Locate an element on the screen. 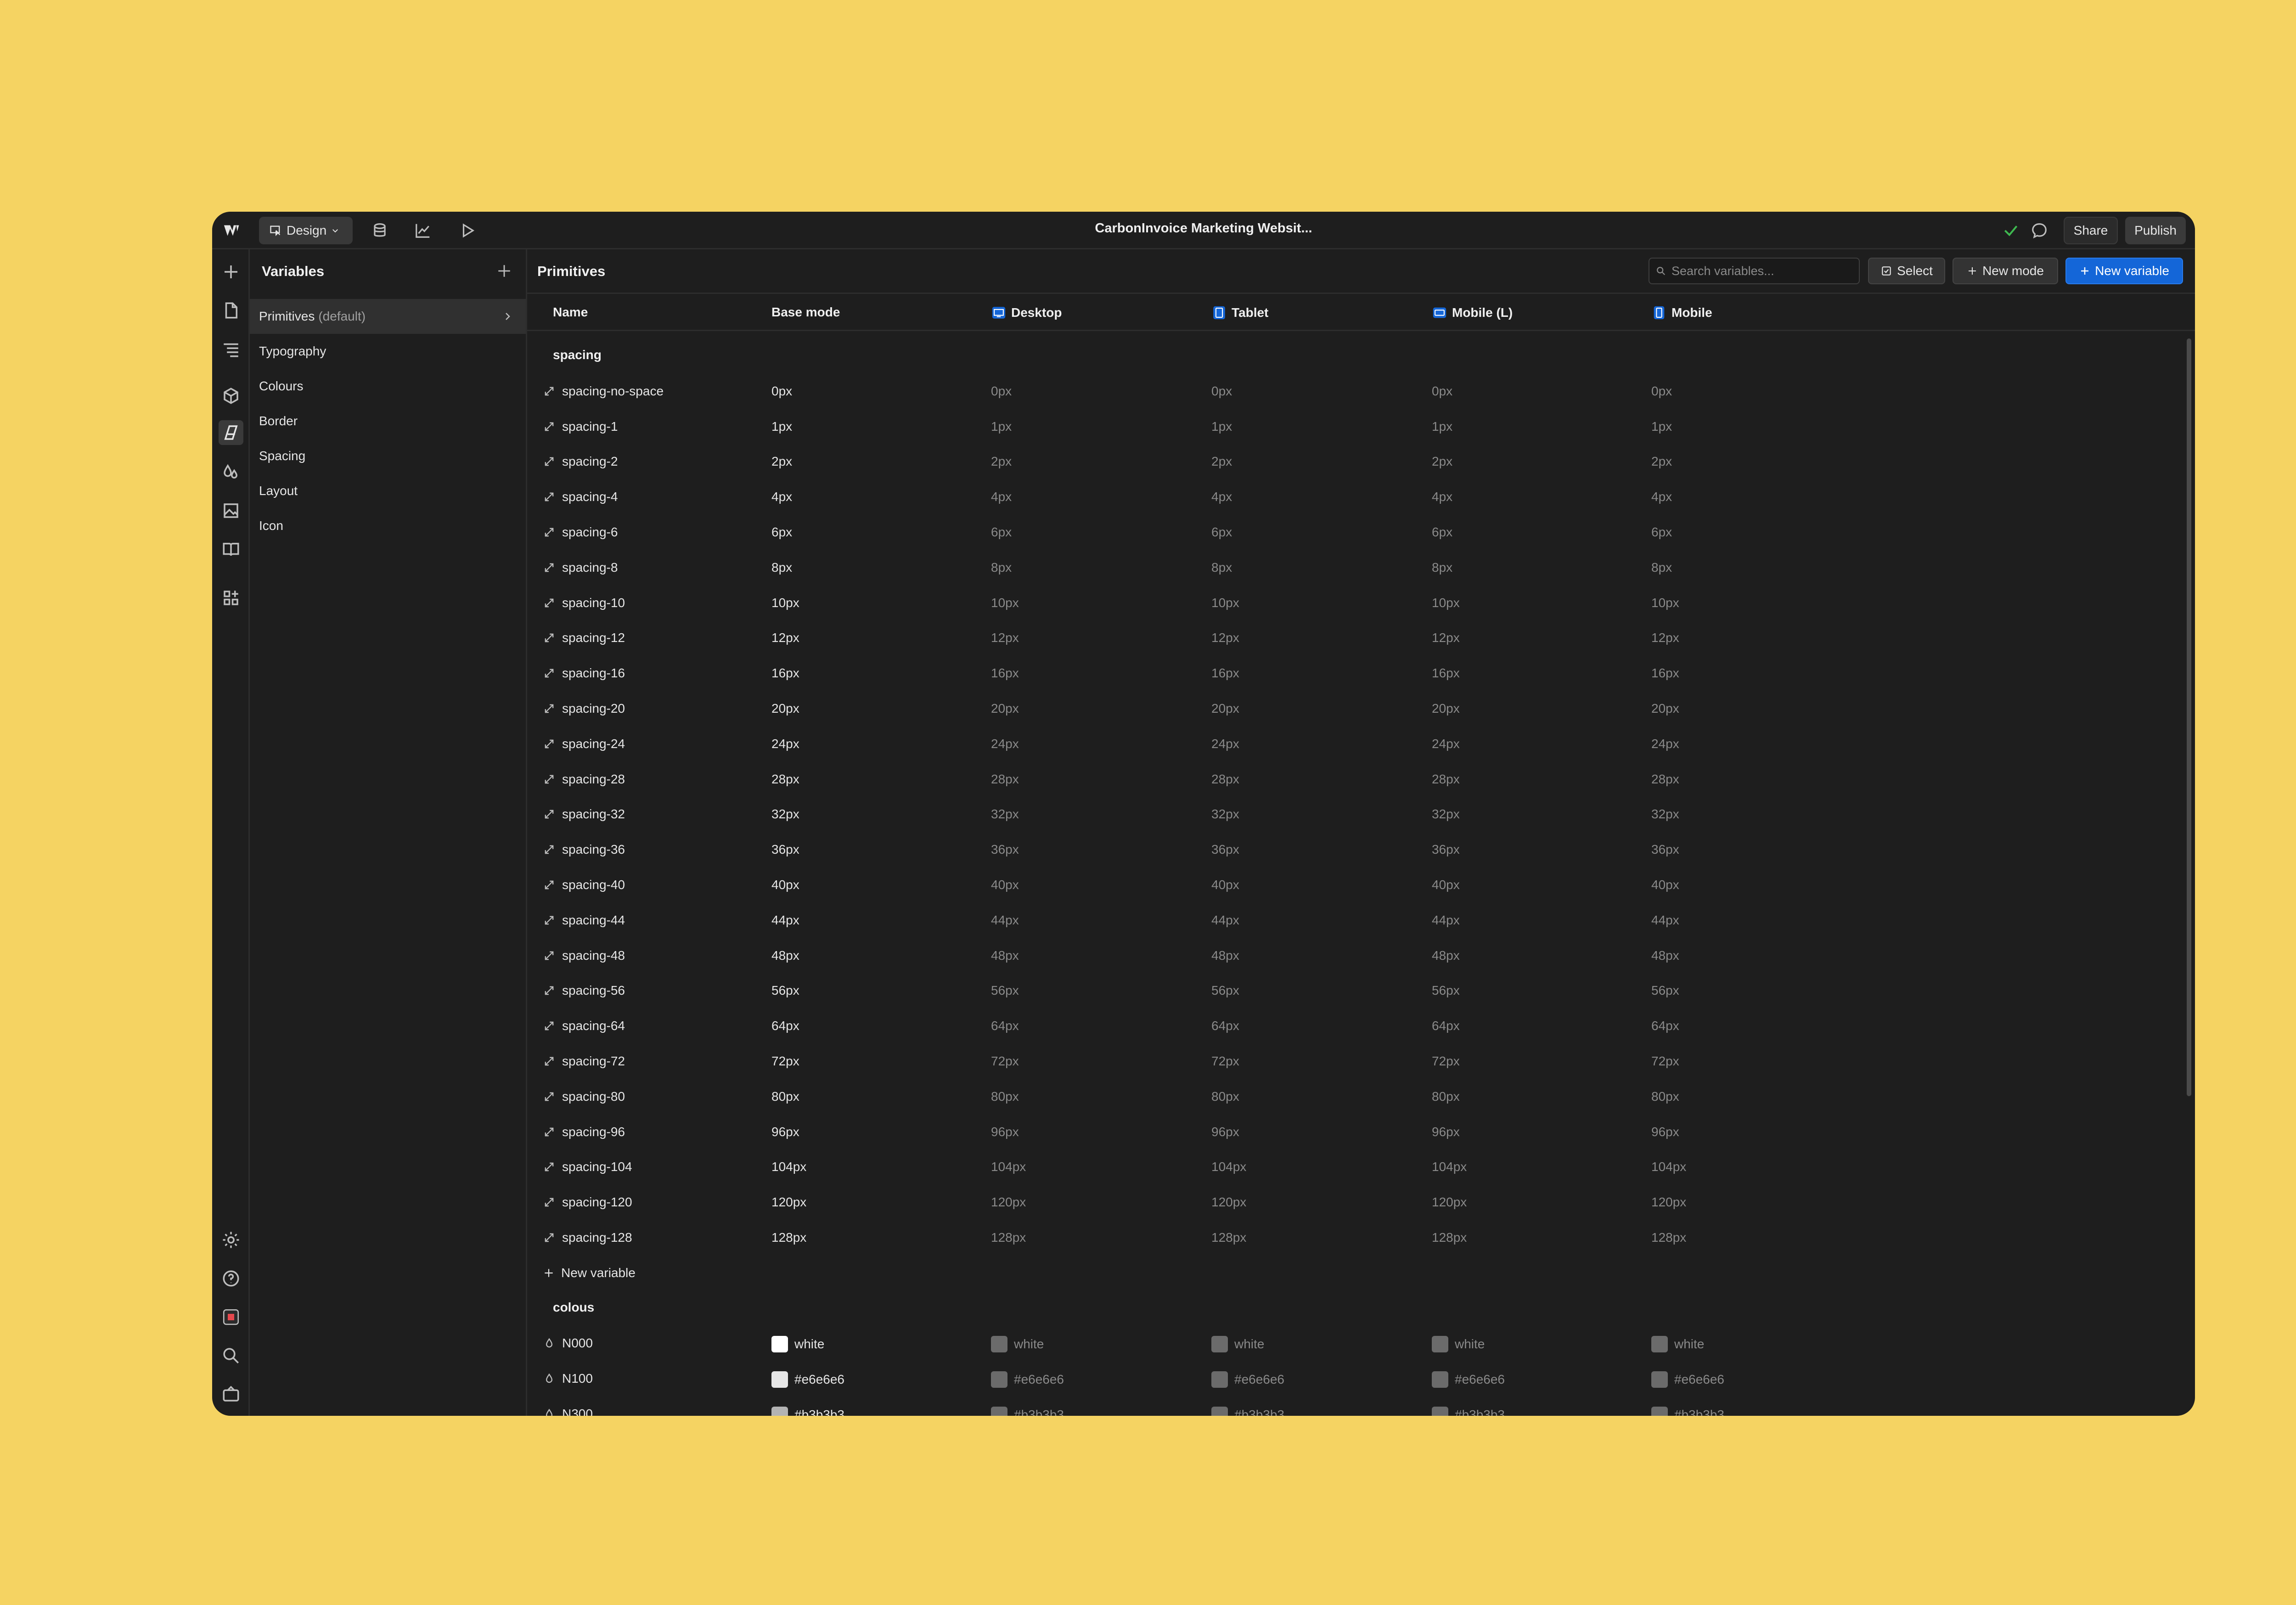 The image size is (2296, 1605). table-row: spacing-80 80px 80px 80px 80px 80px is located at coordinates (1361, 1096).